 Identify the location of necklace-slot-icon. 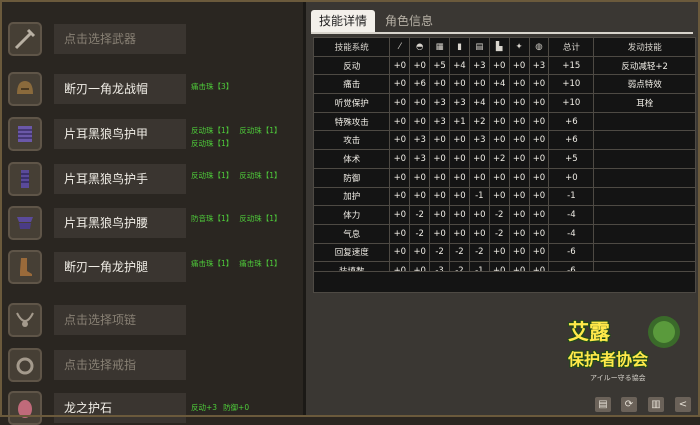
(25, 320).